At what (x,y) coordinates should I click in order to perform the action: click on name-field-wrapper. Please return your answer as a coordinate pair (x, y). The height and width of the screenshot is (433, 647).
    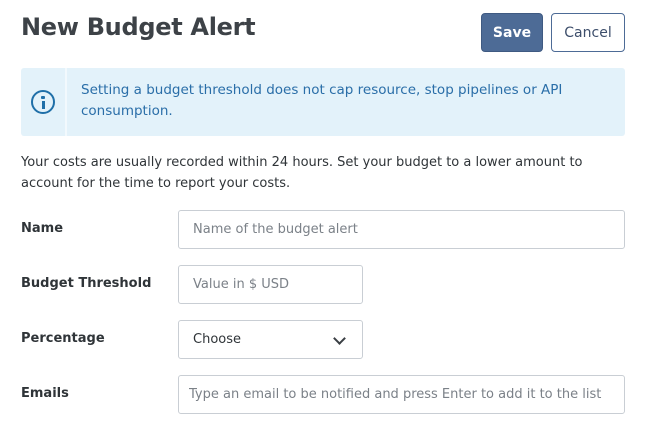
    Looking at the image, I should click on (401, 229).